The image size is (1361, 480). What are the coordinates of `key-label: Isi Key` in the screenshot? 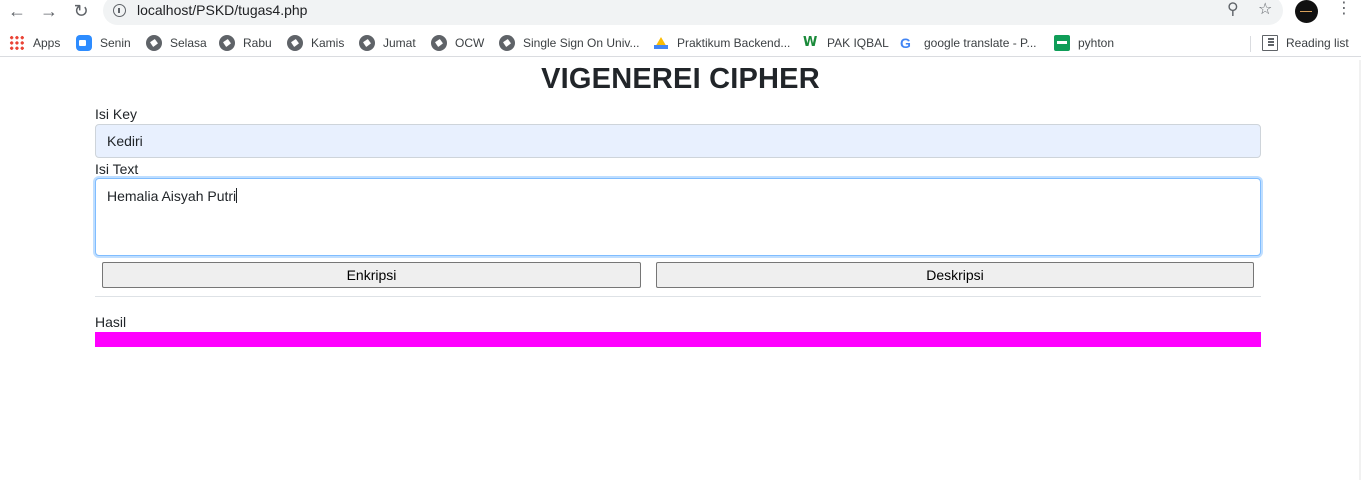 It's located at (116, 114).